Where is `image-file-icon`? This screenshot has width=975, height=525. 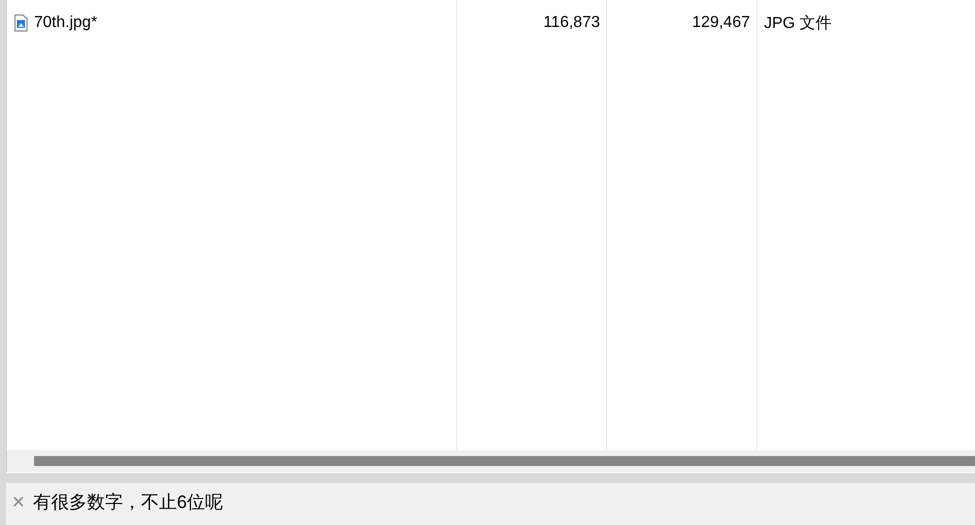 image-file-icon is located at coordinates (21, 23).